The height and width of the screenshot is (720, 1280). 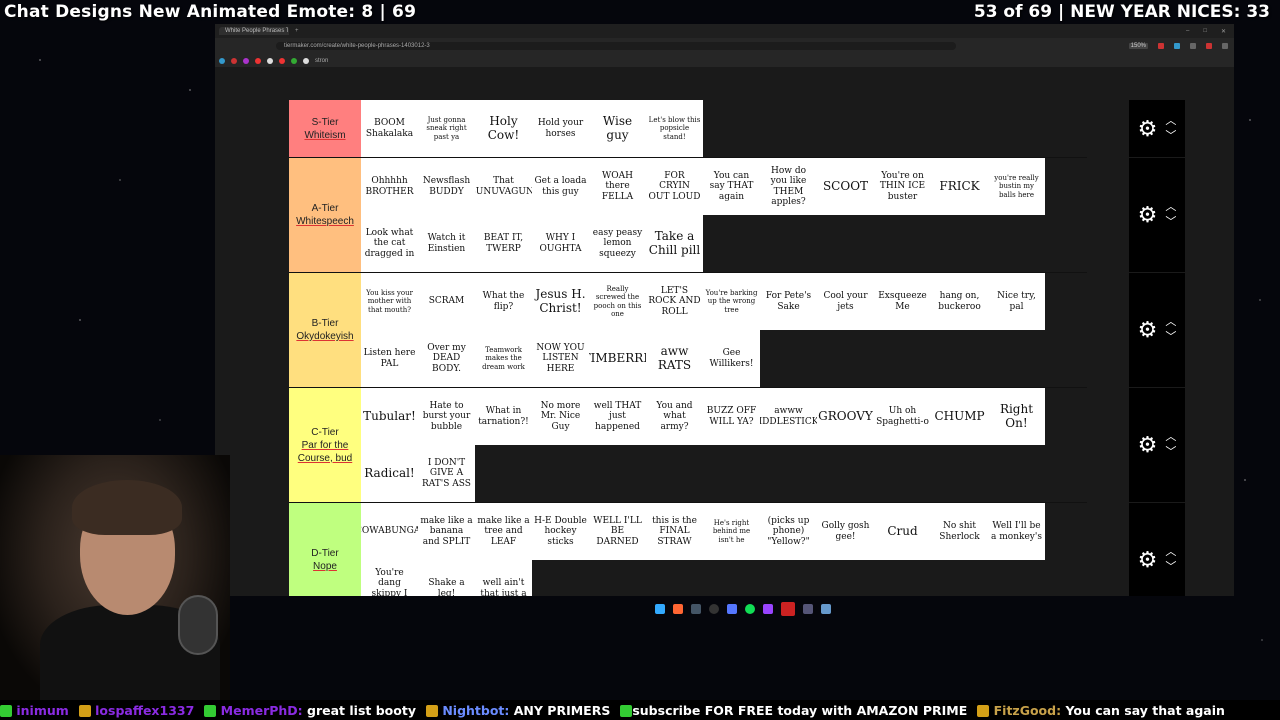 I want to click on tier-card: BUZZ OFF WILL YA?, so click(x=731, y=416).